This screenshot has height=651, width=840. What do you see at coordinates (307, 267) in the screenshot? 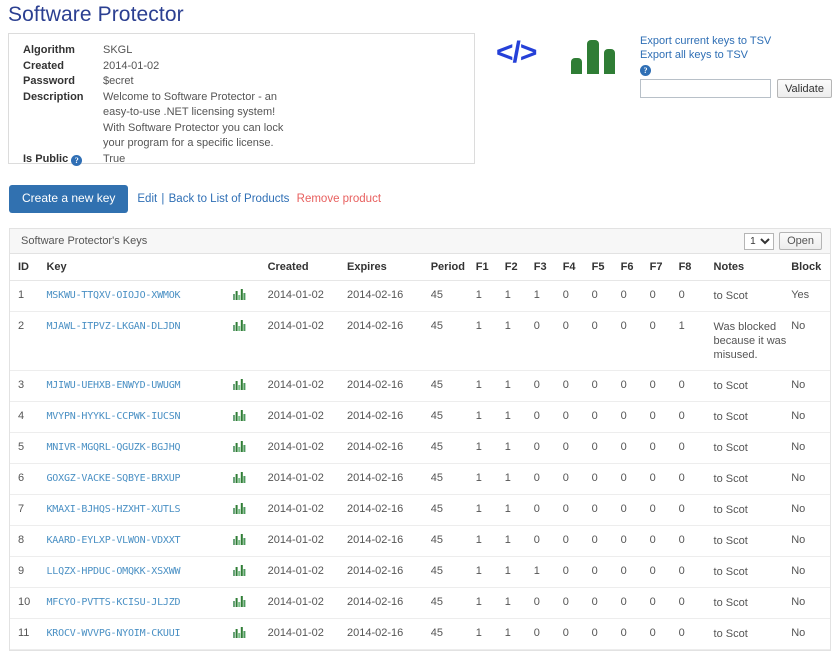
I see `th-created: Created` at bounding box center [307, 267].